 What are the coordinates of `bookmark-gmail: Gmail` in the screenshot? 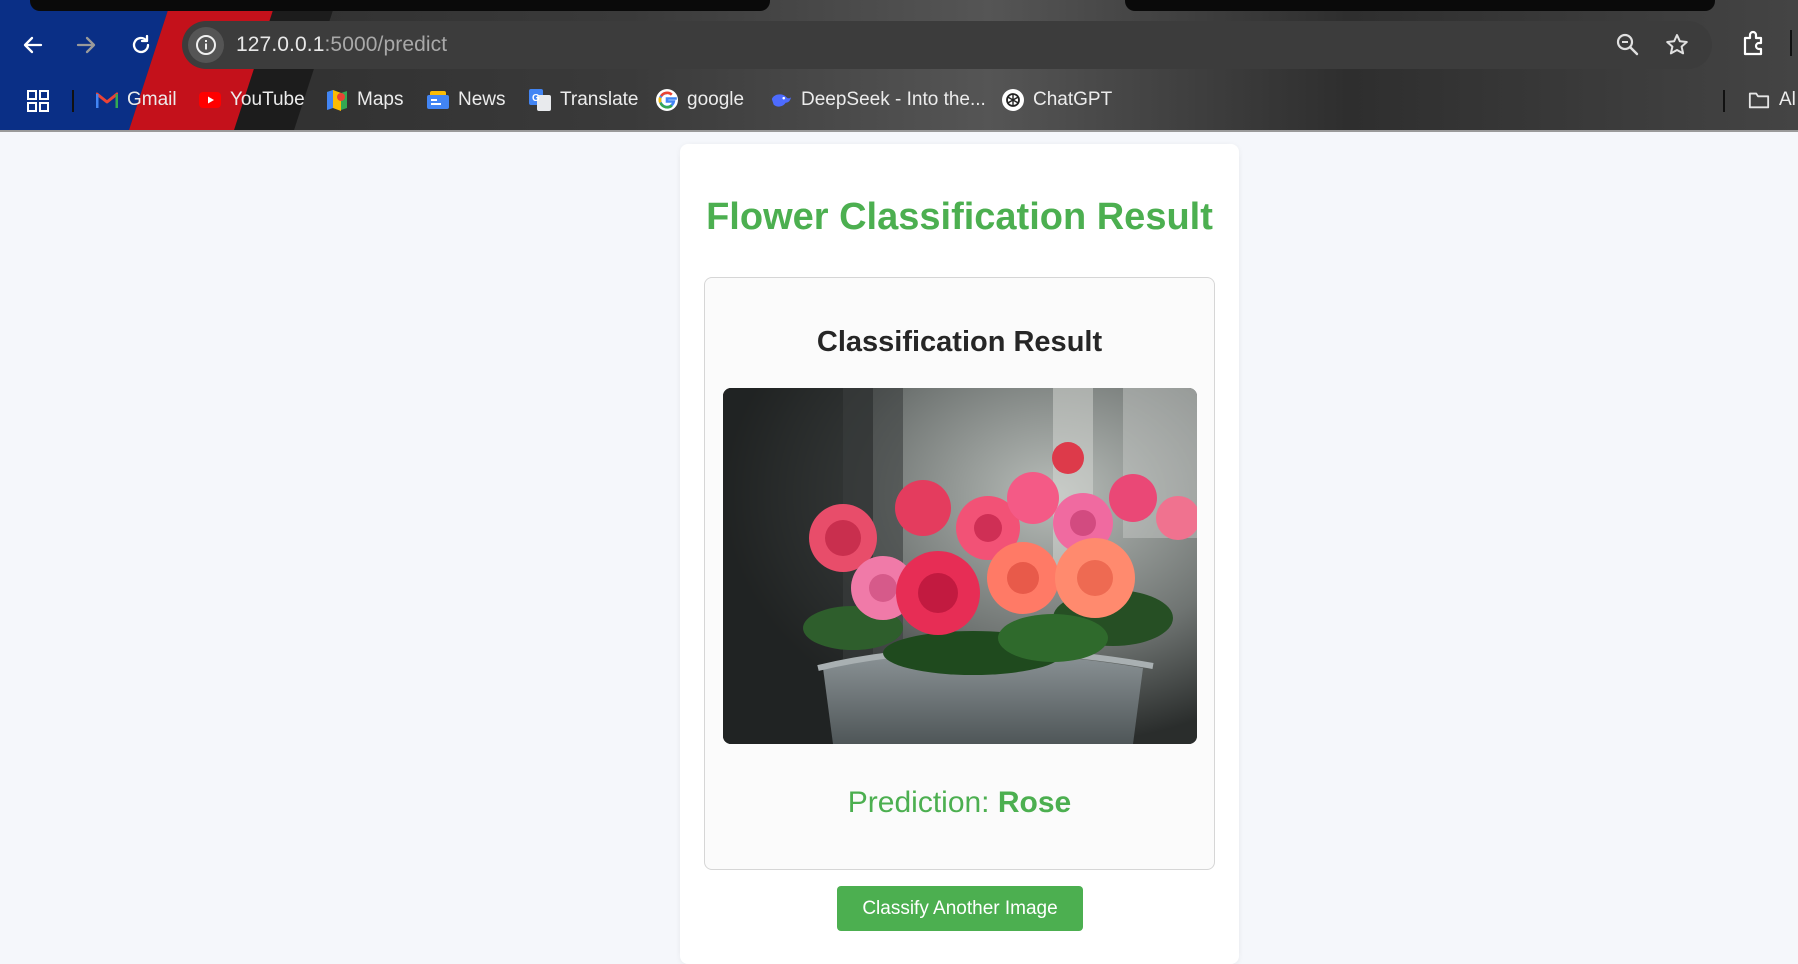 It's located at (136, 100).